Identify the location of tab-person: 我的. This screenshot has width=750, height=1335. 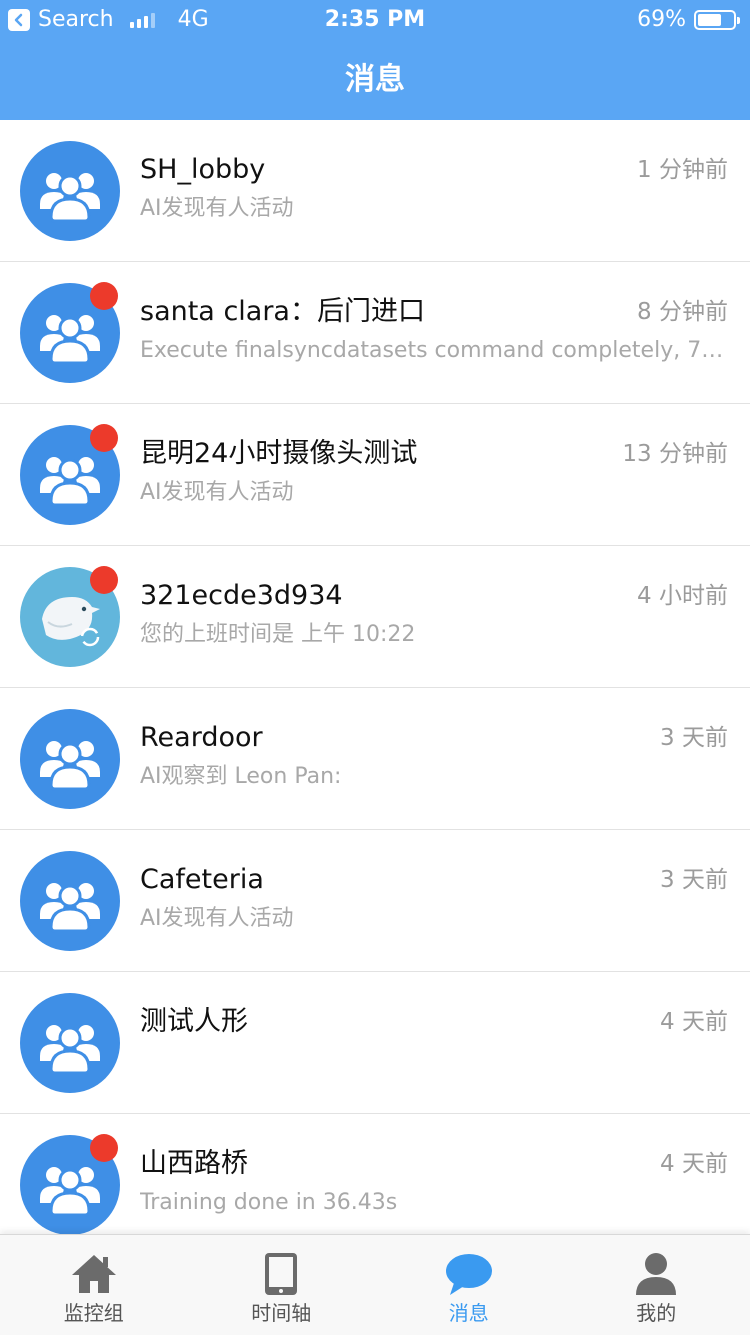
(656, 1285).